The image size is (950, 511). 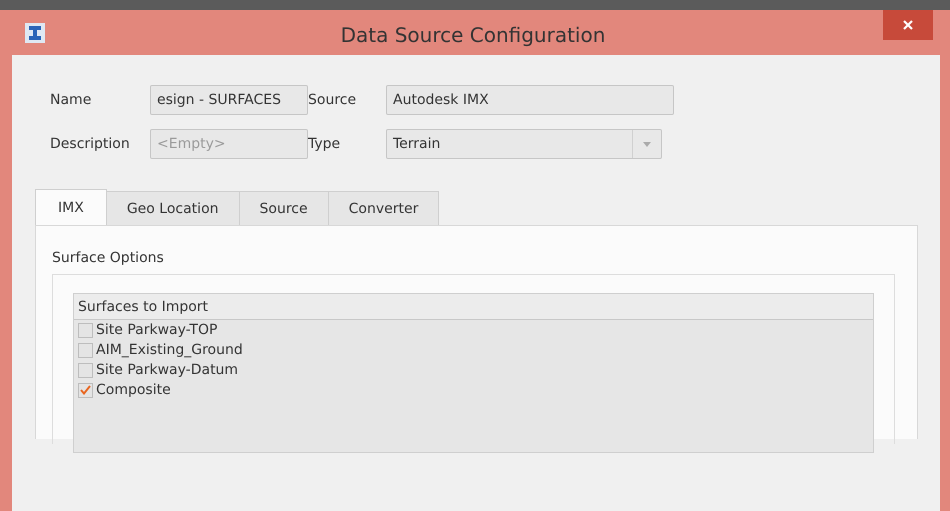 I want to click on group-title: Surface Options, so click(x=108, y=258).